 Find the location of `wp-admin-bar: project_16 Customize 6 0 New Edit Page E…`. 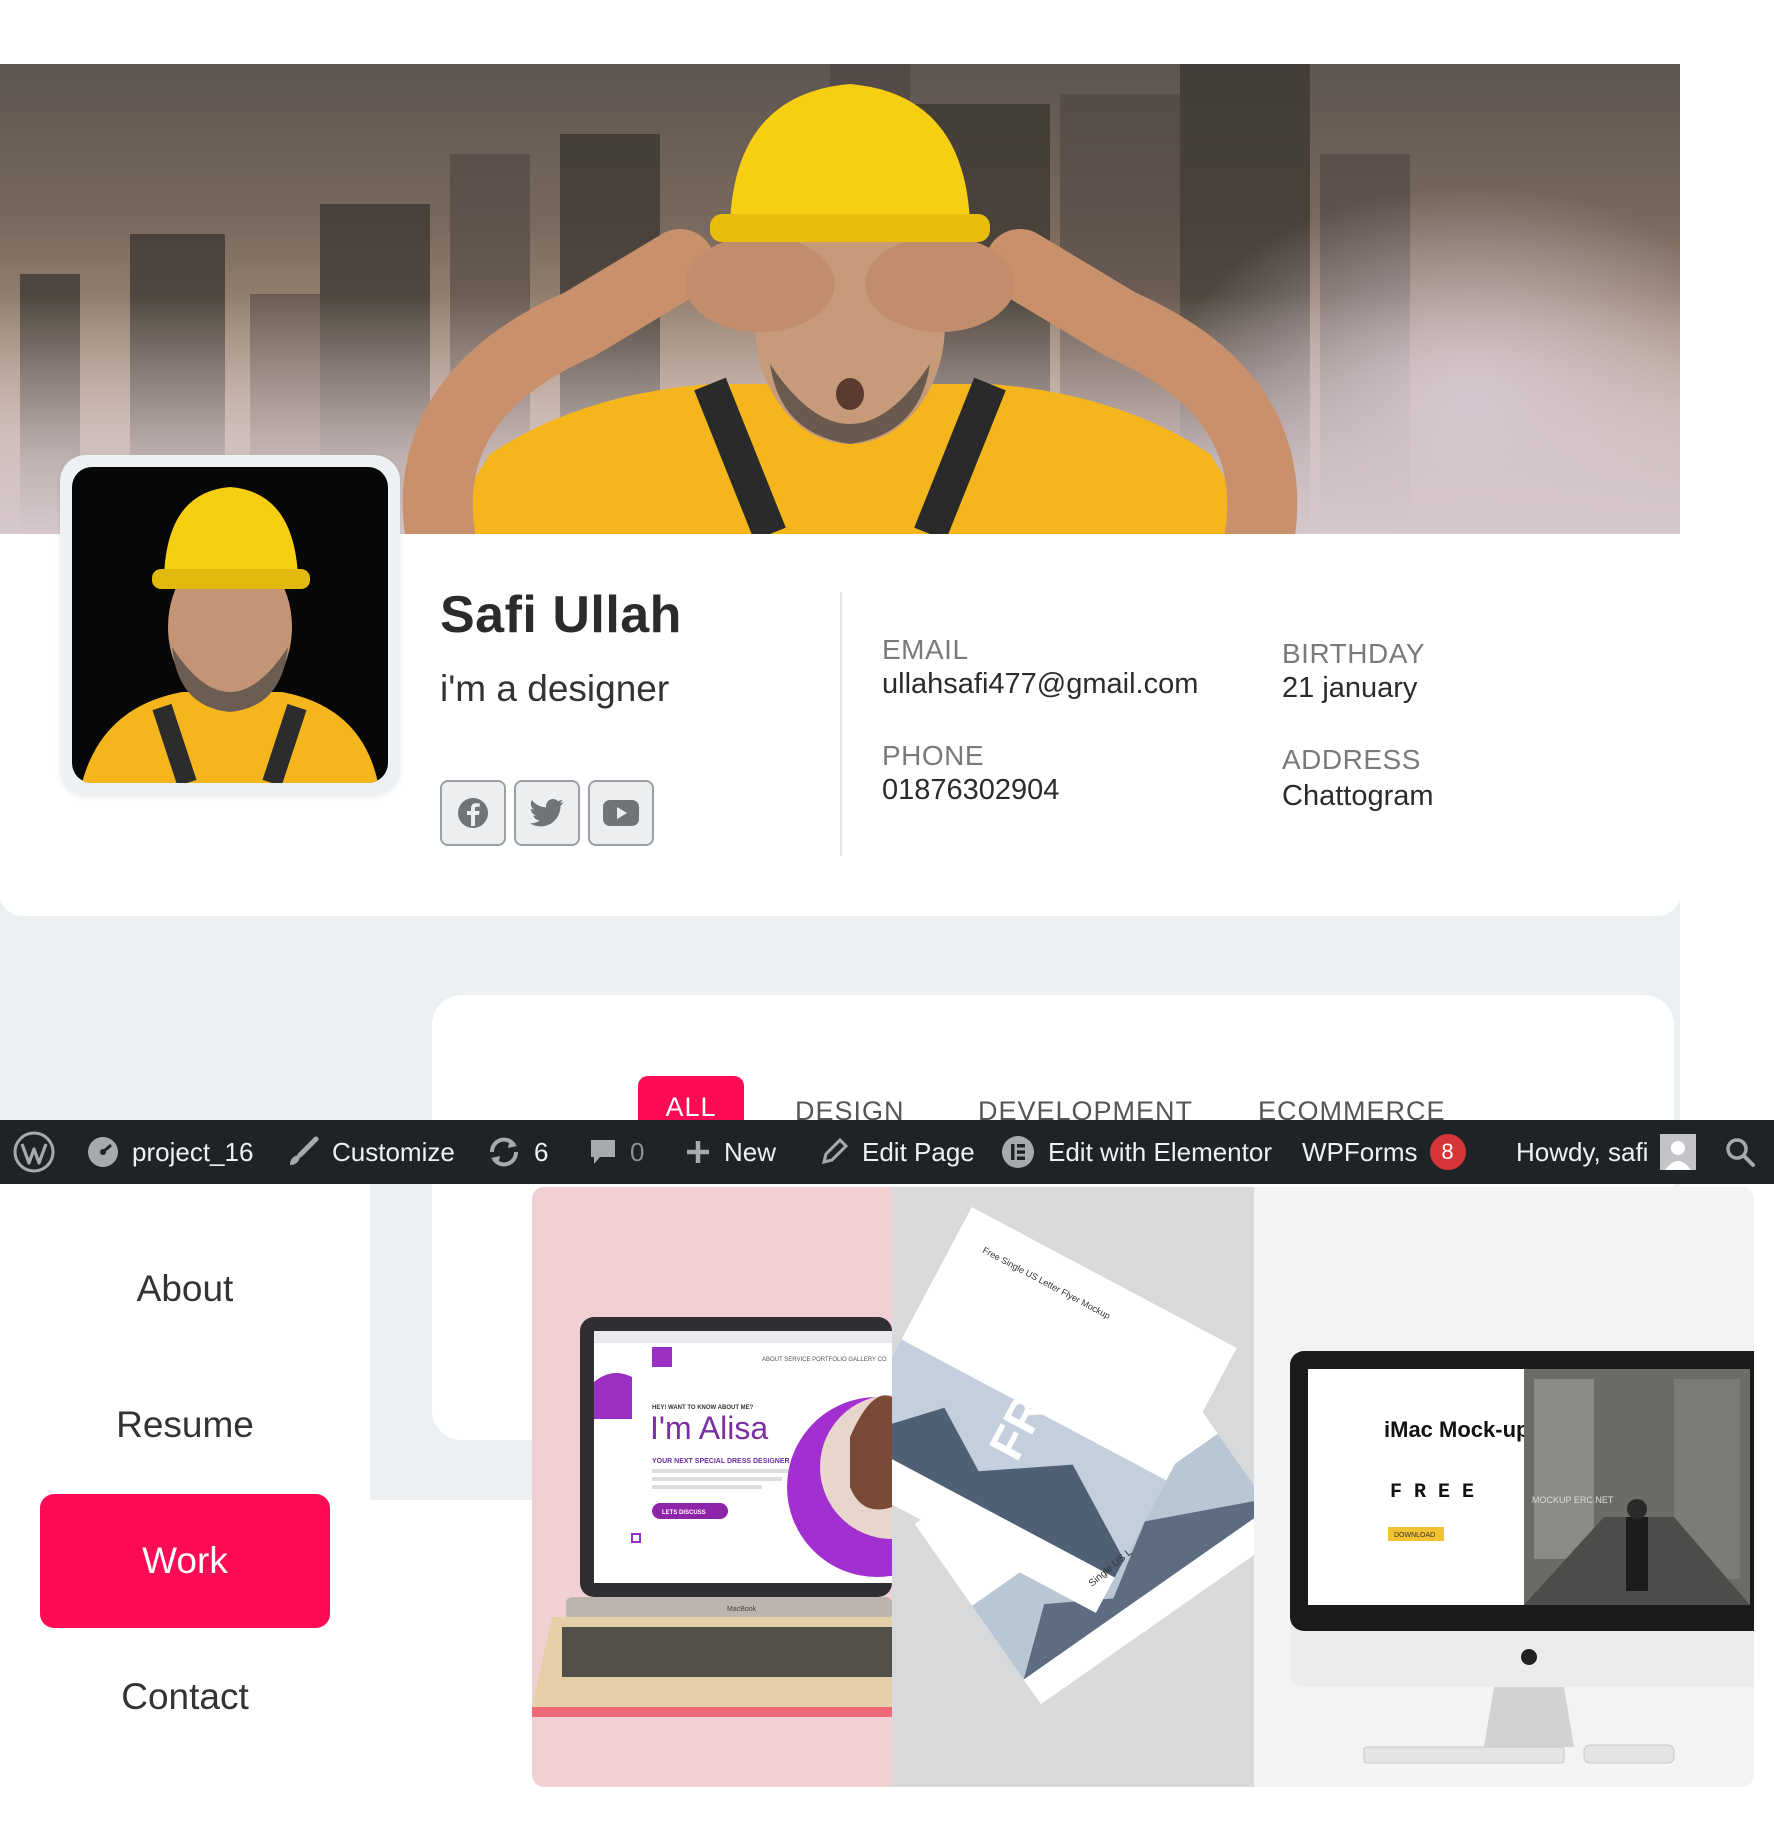

wp-admin-bar: project_16 Customize 6 0 New Edit Page E… is located at coordinates (887, 1152).